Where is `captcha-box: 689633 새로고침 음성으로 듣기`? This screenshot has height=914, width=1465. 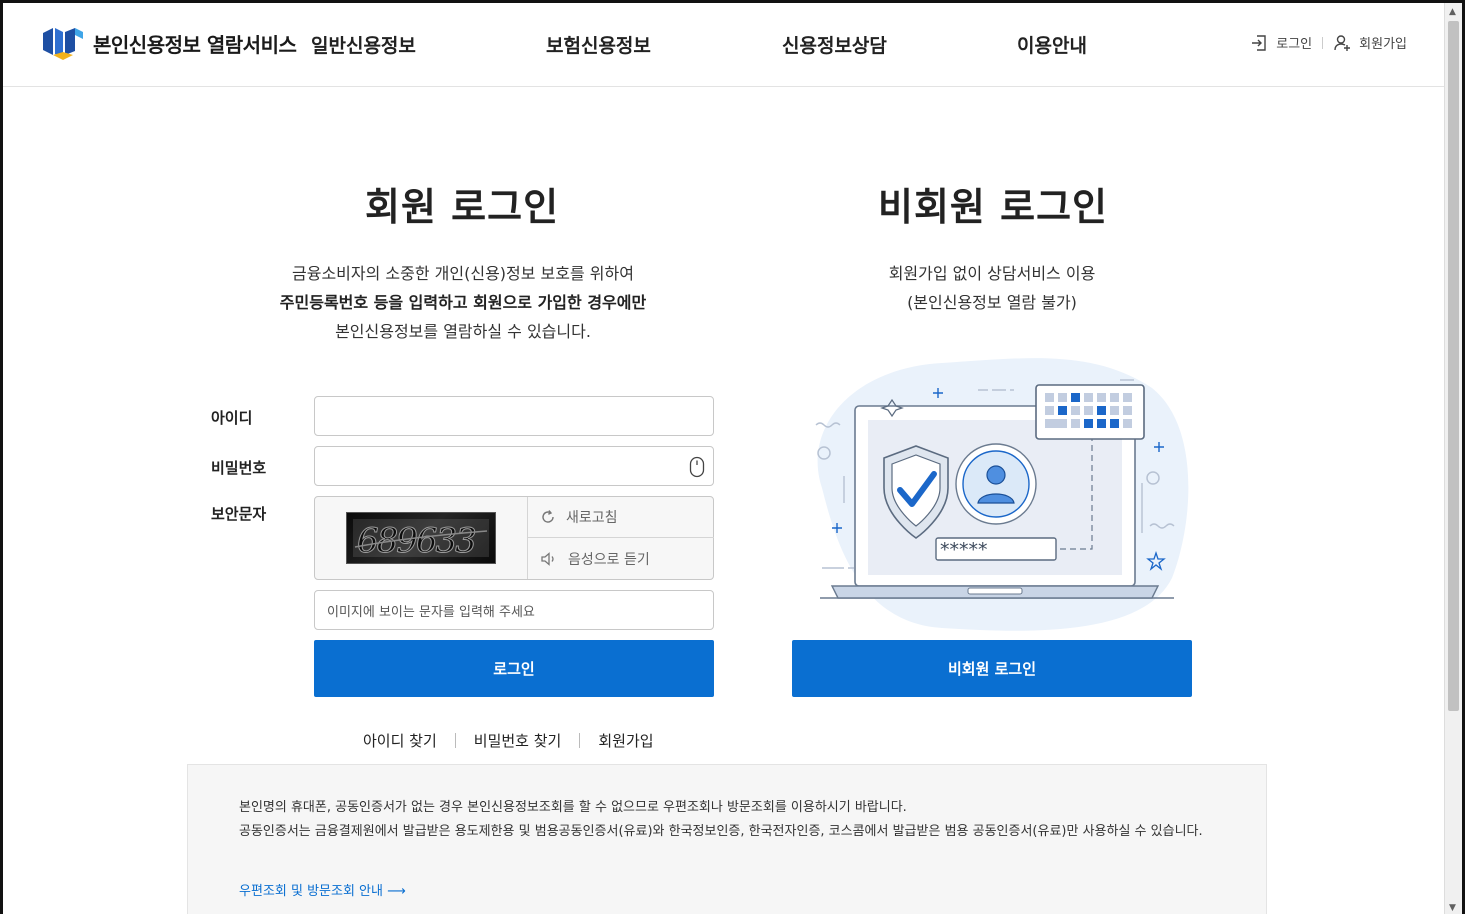 captcha-box: 689633 새로고침 음성으로 듣기 is located at coordinates (514, 538).